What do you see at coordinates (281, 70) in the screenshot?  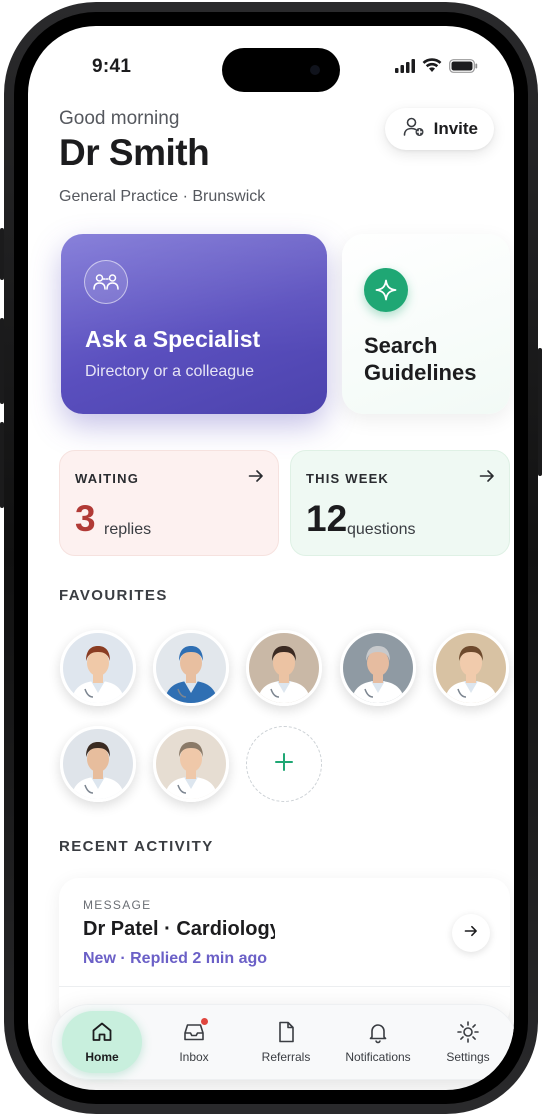 I see `dynamic-island` at bounding box center [281, 70].